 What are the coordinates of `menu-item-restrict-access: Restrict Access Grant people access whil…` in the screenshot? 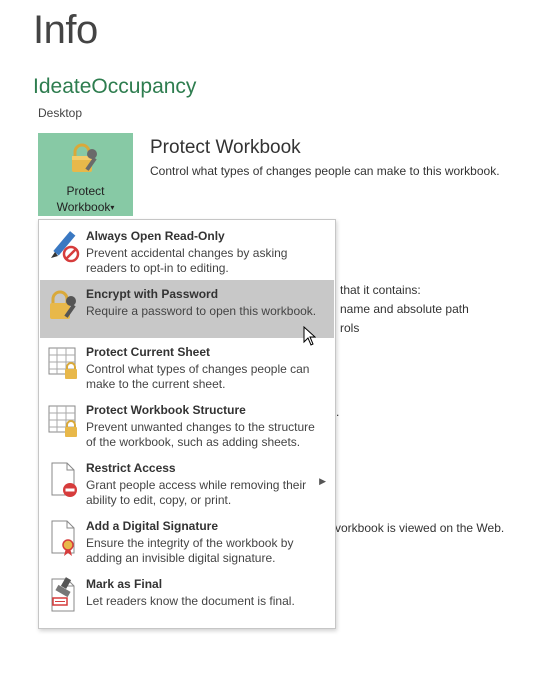 It's located at (187, 483).